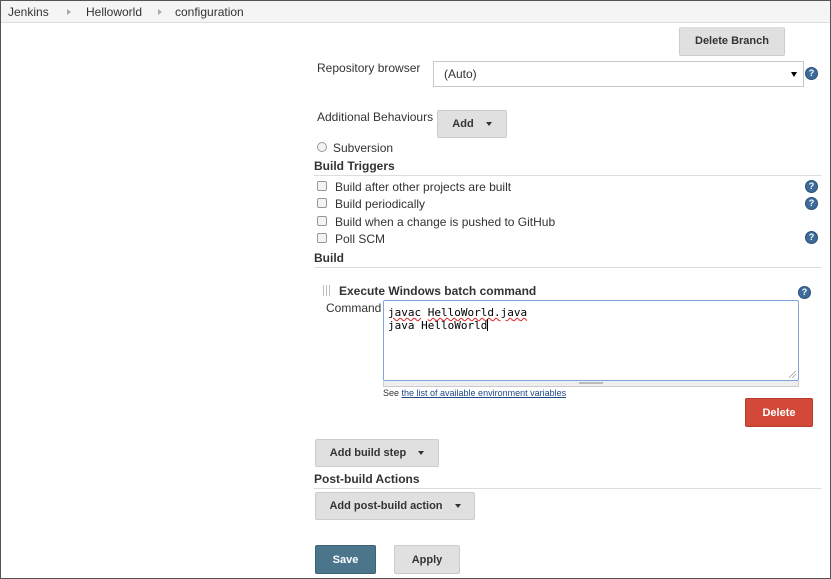 This screenshot has height=579, width=831. I want to click on add-behaviour-label: Add, so click(463, 124).